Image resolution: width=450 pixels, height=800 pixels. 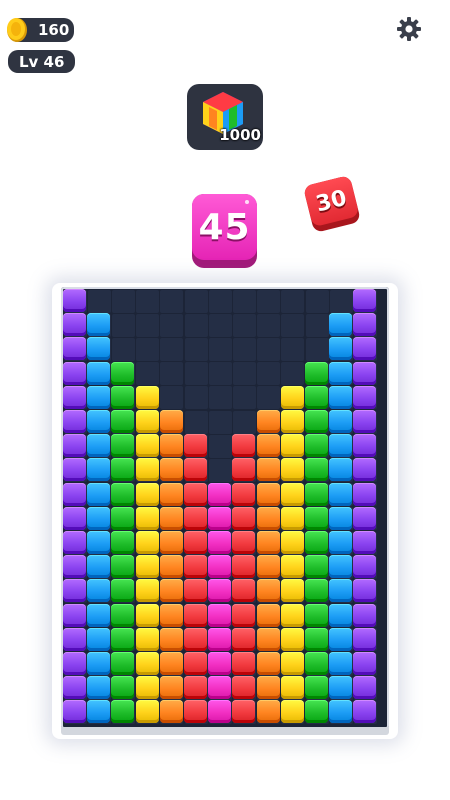 I want to click on next-block-value: 30, so click(x=331, y=201).